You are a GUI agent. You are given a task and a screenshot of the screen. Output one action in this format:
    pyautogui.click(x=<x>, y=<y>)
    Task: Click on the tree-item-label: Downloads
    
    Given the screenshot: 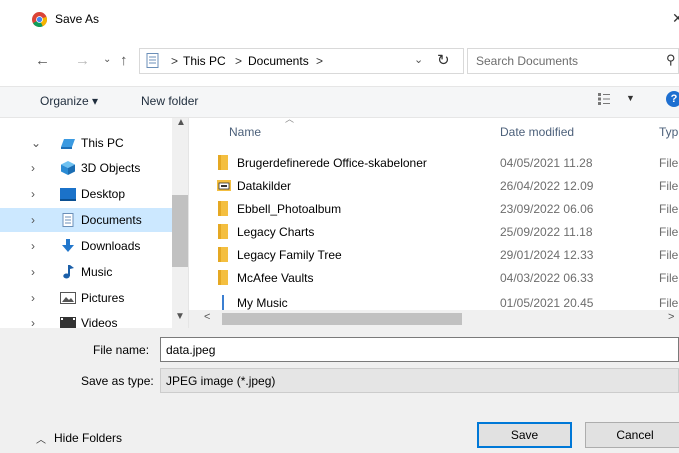 What is the action you would take?
    pyautogui.click(x=111, y=246)
    